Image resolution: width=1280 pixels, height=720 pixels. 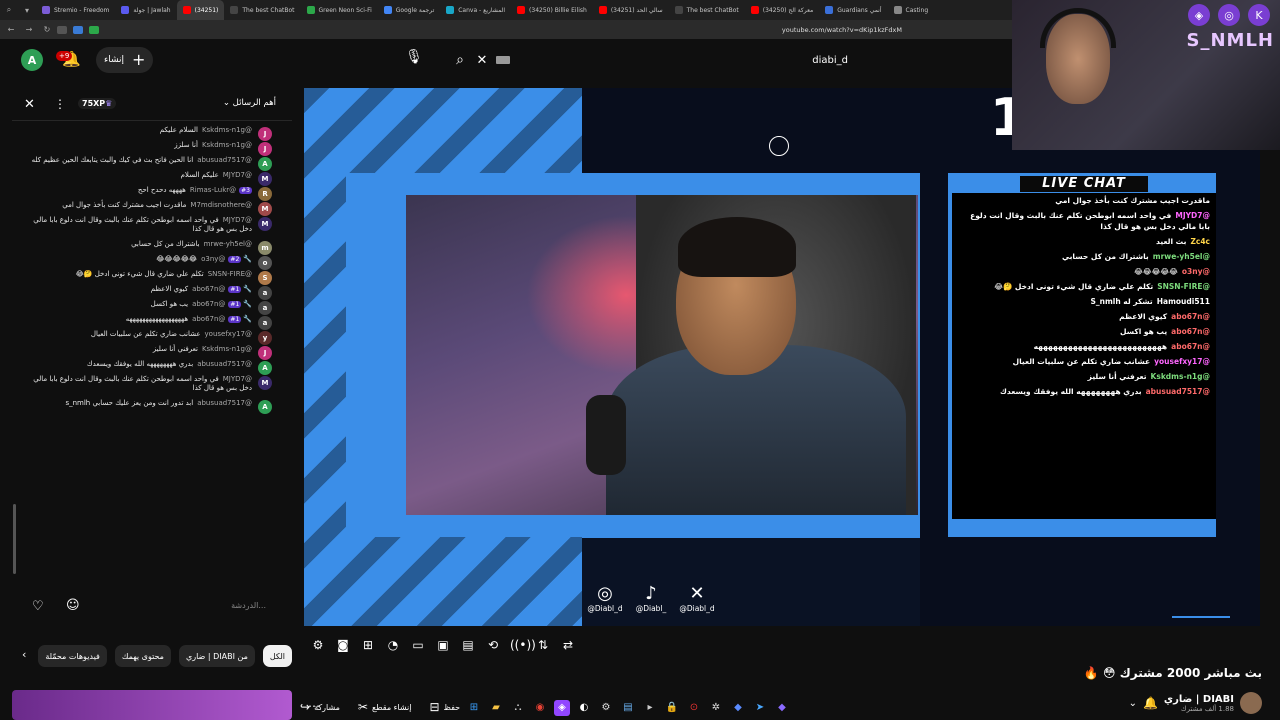 I want to click on tab-actions-icon: ▾, so click(x=27, y=10).